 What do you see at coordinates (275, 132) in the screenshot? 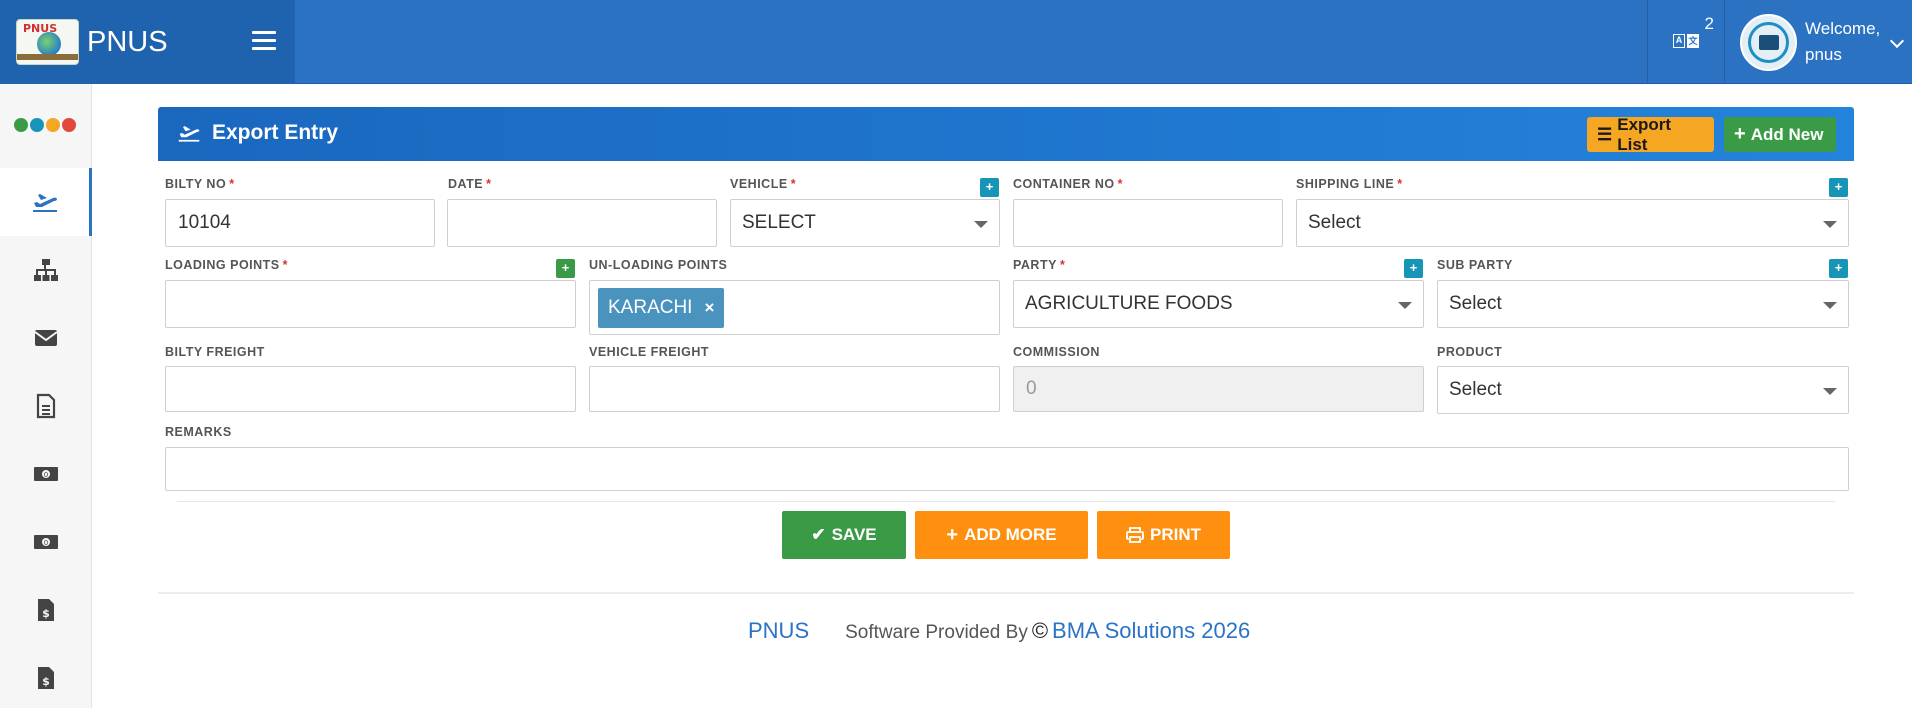
I see `page-title: Export Entry` at bounding box center [275, 132].